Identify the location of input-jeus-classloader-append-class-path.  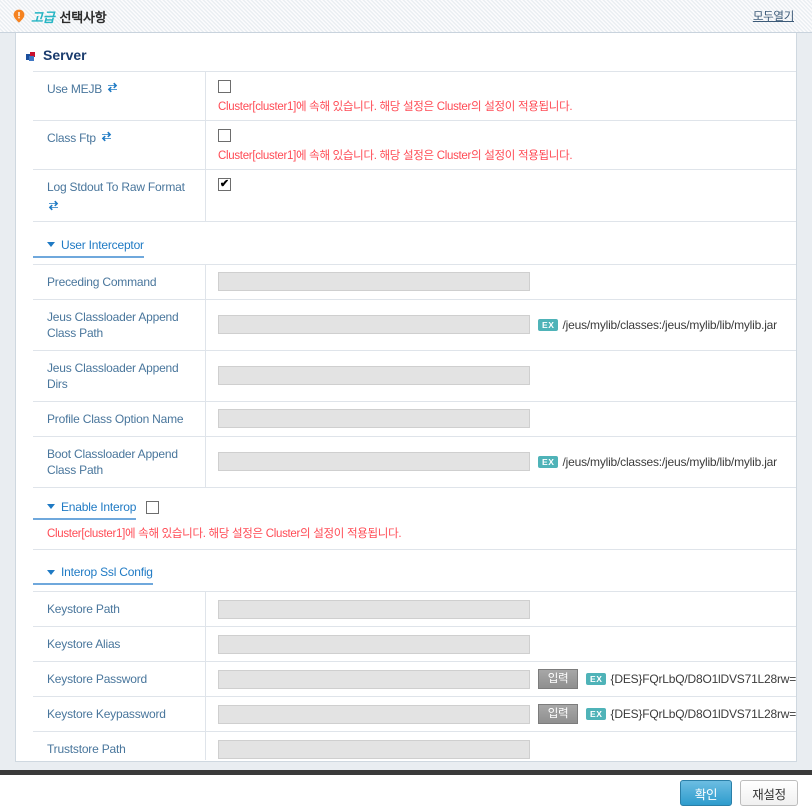
(374, 324).